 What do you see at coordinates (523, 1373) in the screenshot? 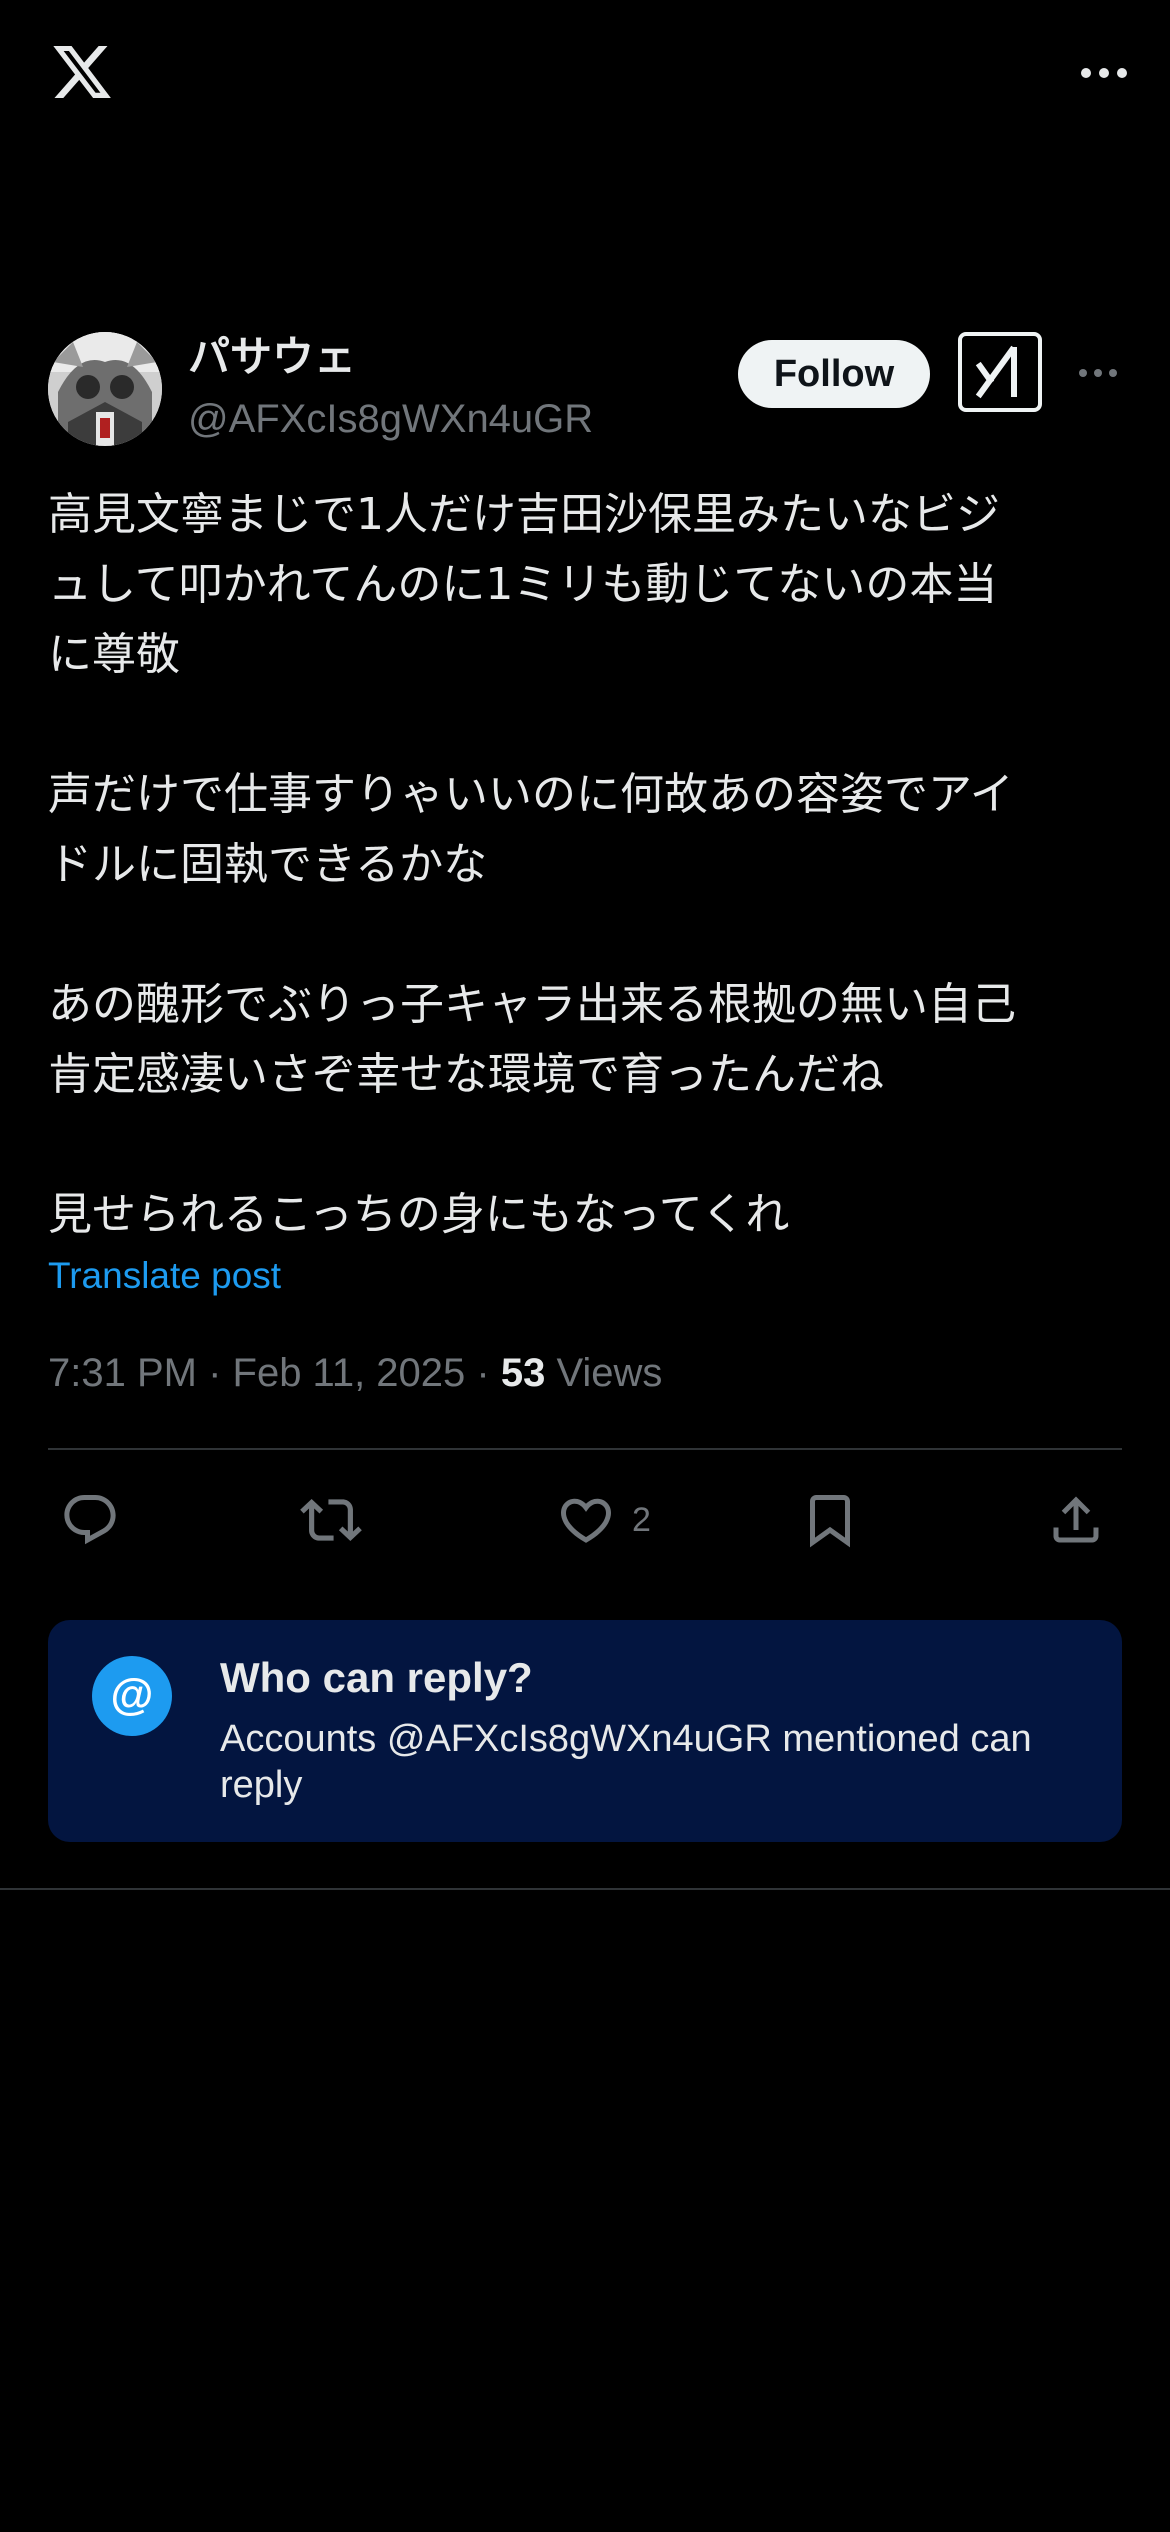
I see `views-count: 53` at bounding box center [523, 1373].